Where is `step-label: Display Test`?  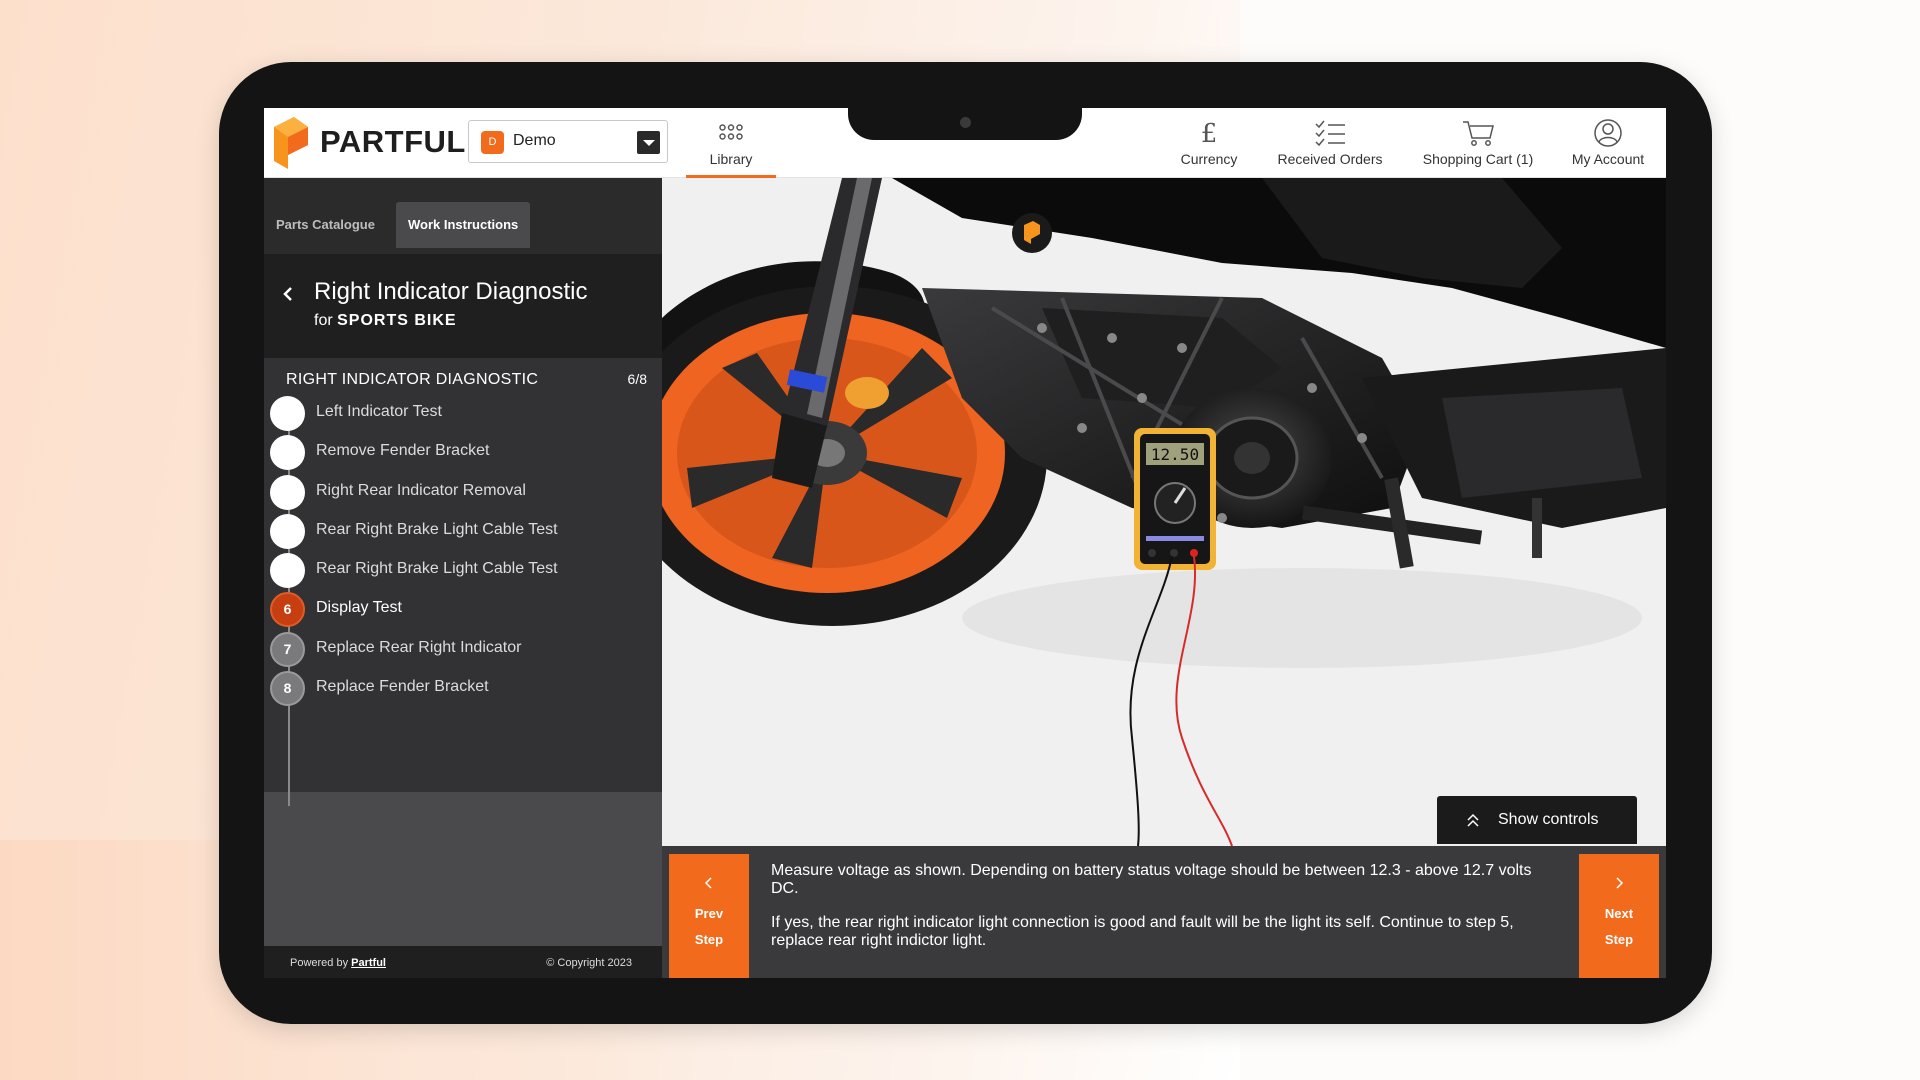 step-label: Display Test is located at coordinates (359, 608).